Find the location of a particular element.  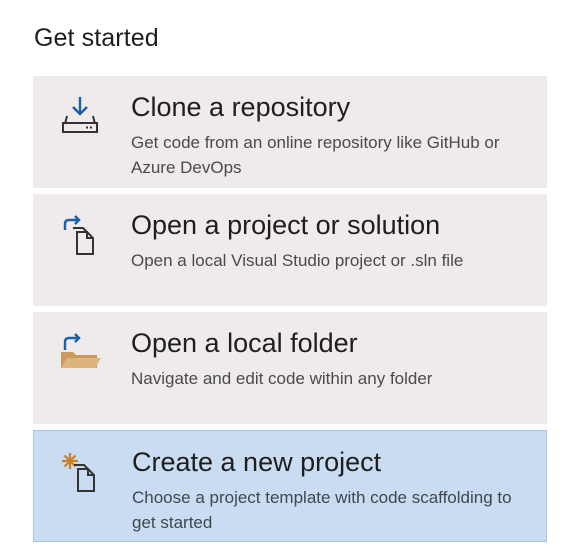

clone-download-icon is located at coordinates (80, 115).